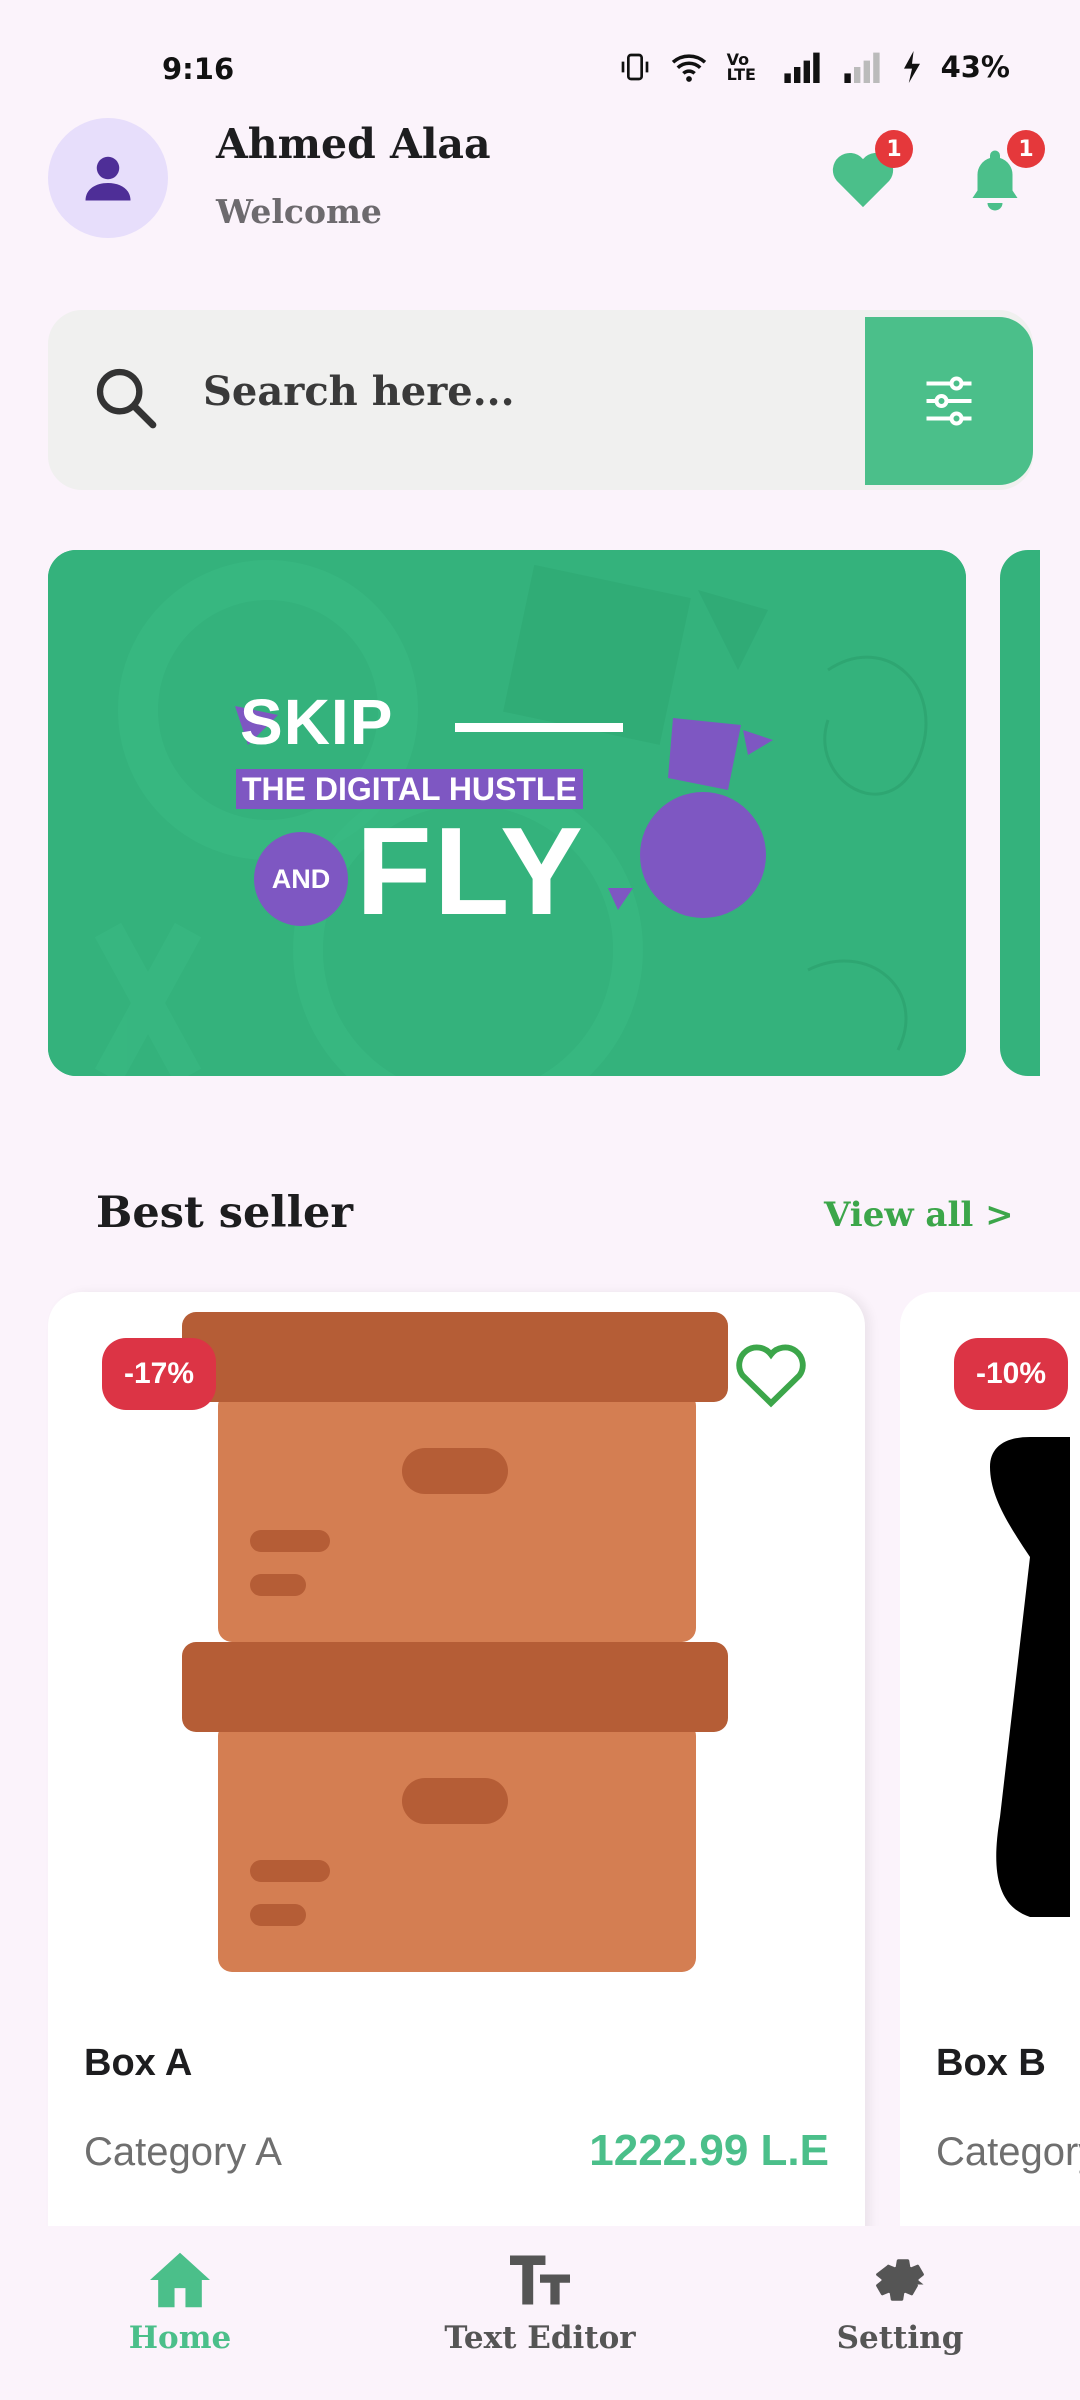 The width and height of the screenshot is (1080, 2400). What do you see at coordinates (991, 2063) in the screenshot?
I see `product-name: Box B` at bounding box center [991, 2063].